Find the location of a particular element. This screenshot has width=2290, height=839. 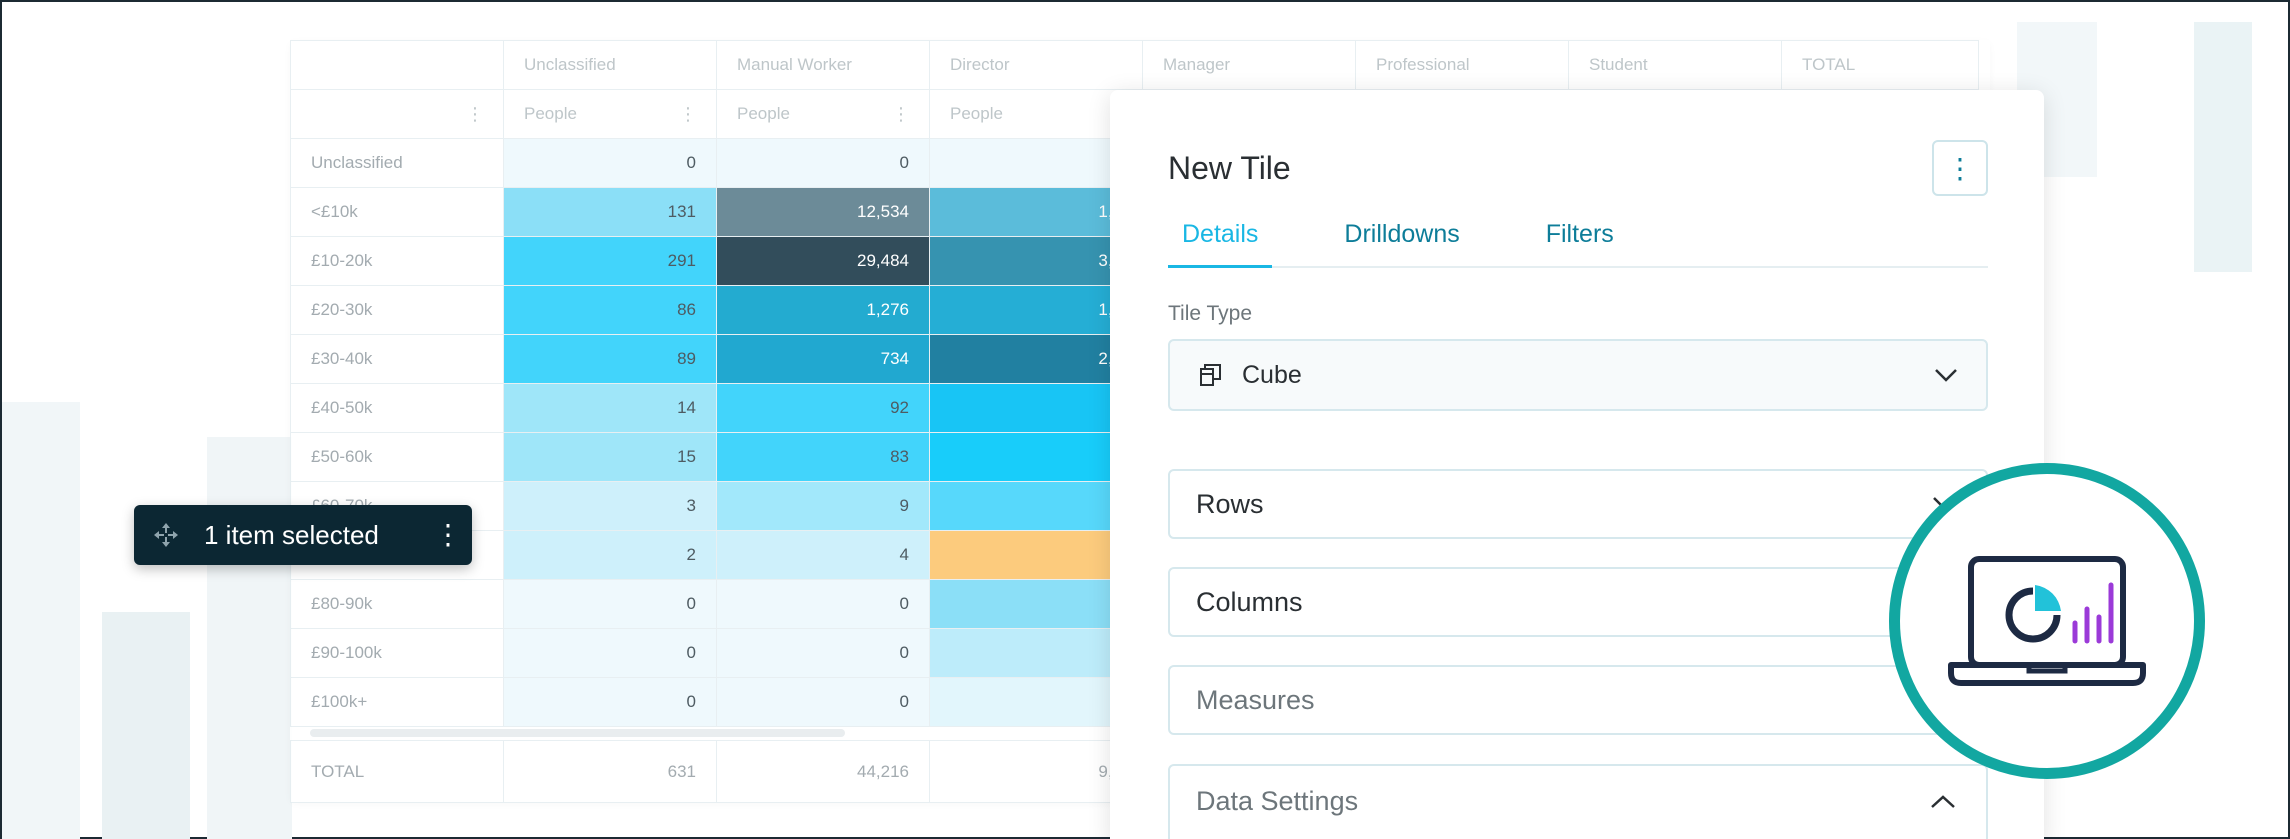

column-group-header: Manager is located at coordinates (1249, 65).